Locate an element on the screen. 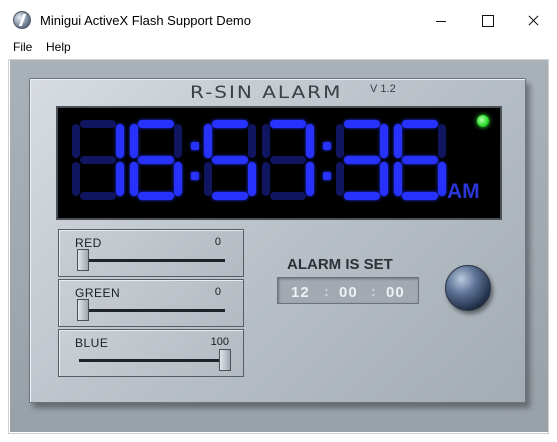 This screenshot has width=557, height=442. alarm-second: 00 is located at coordinates (395, 292).